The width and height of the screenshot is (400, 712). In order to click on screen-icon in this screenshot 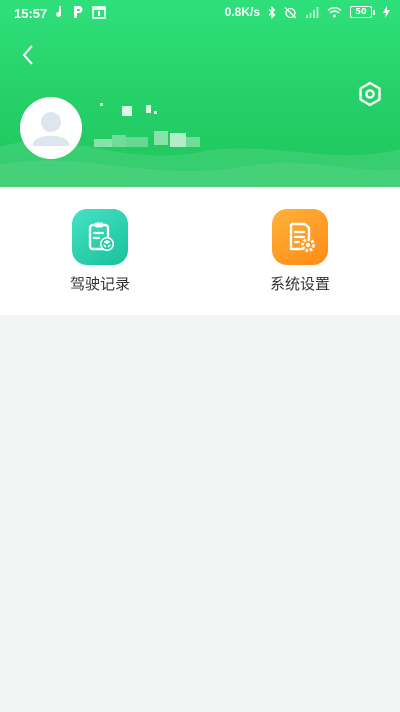, I will do `click(99, 12)`.